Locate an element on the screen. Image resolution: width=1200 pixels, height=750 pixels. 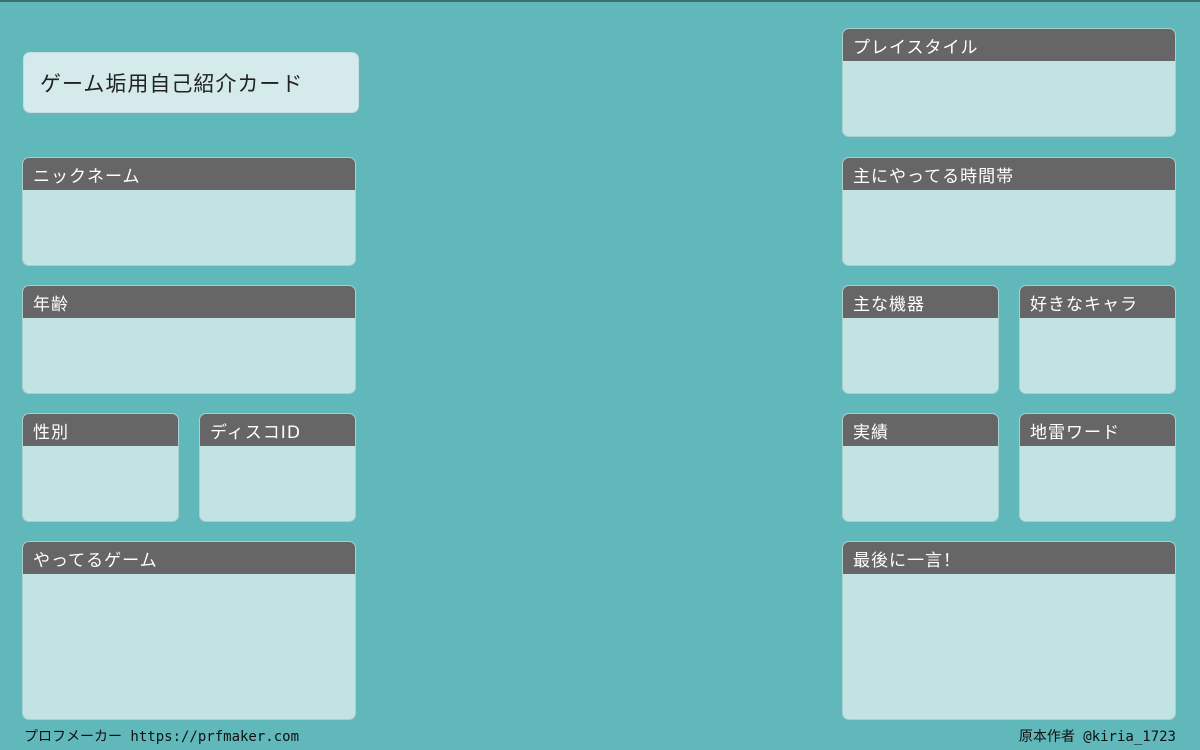
panel-games: やってるゲーム is located at coordinates (189, 630).